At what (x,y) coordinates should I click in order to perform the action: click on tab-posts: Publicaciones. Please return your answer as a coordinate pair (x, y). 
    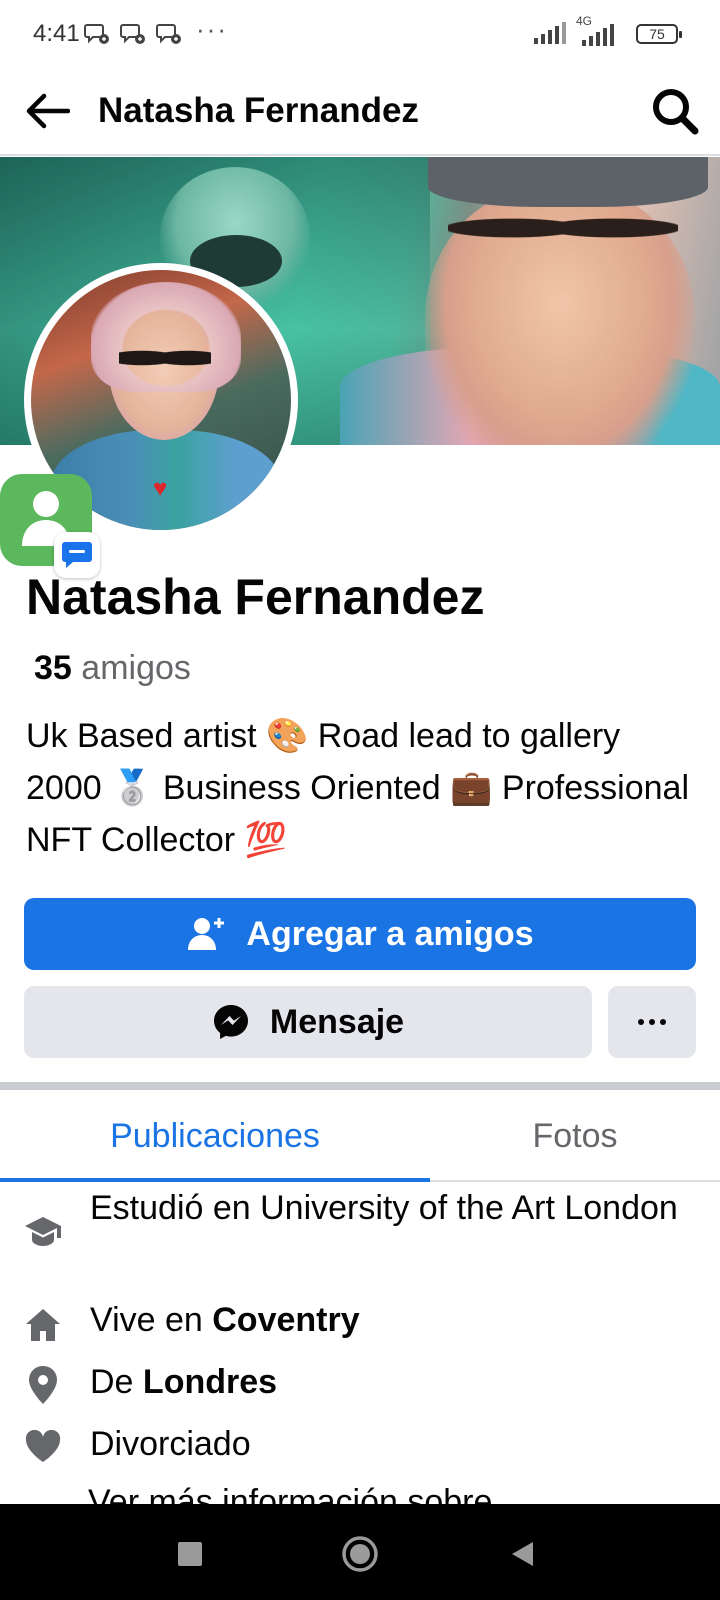
    Looking at the image, I should click on (215, 1136).